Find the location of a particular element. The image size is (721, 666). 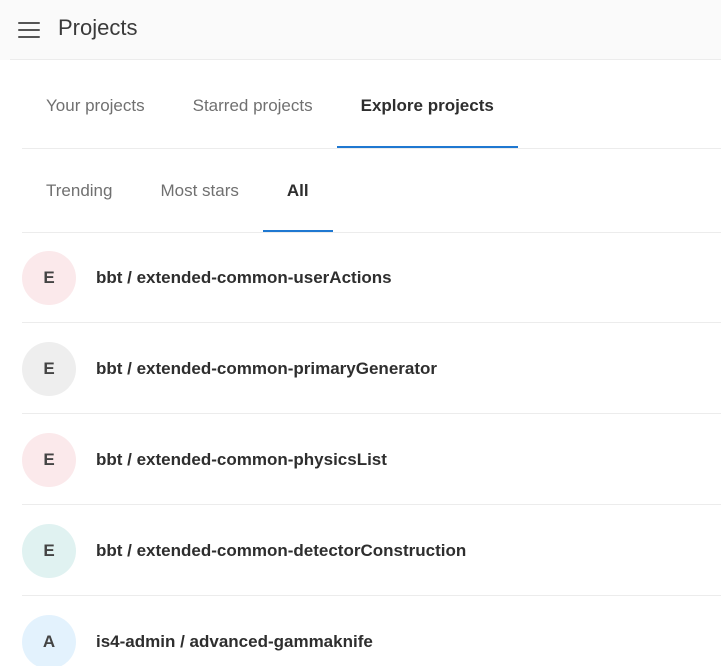

primary-tabs-divider is located at coordinates (371, 148).